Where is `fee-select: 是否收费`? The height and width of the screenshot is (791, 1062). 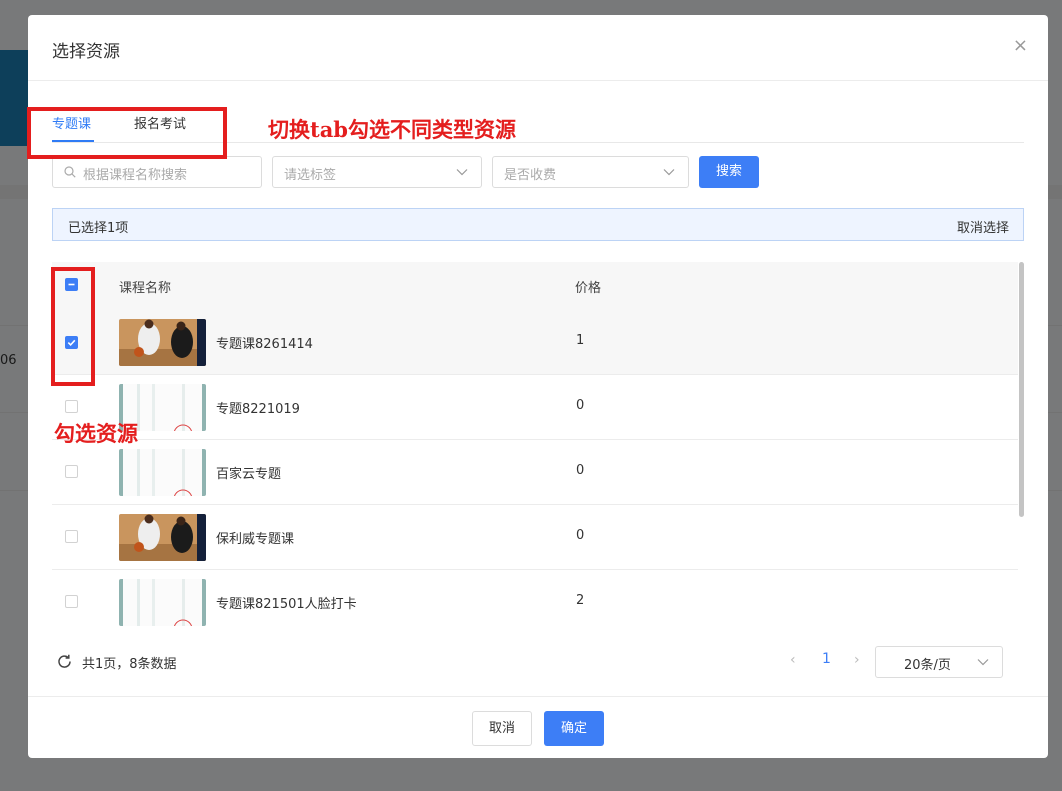 fee-select: 是否收费 is located at coordinates (590, 172).